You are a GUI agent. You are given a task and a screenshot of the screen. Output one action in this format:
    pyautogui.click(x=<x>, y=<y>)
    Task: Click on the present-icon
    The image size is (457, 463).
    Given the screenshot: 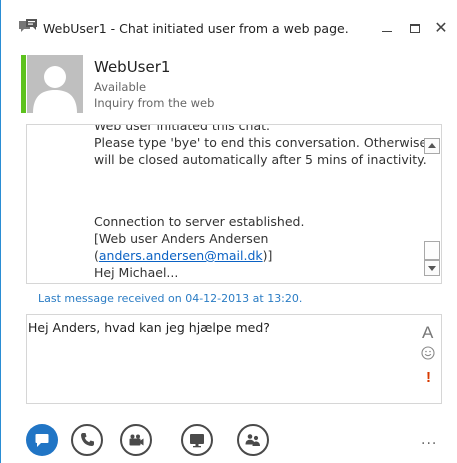 What is the action you would take?
    pyautogui.click(x=197, y=441)
    